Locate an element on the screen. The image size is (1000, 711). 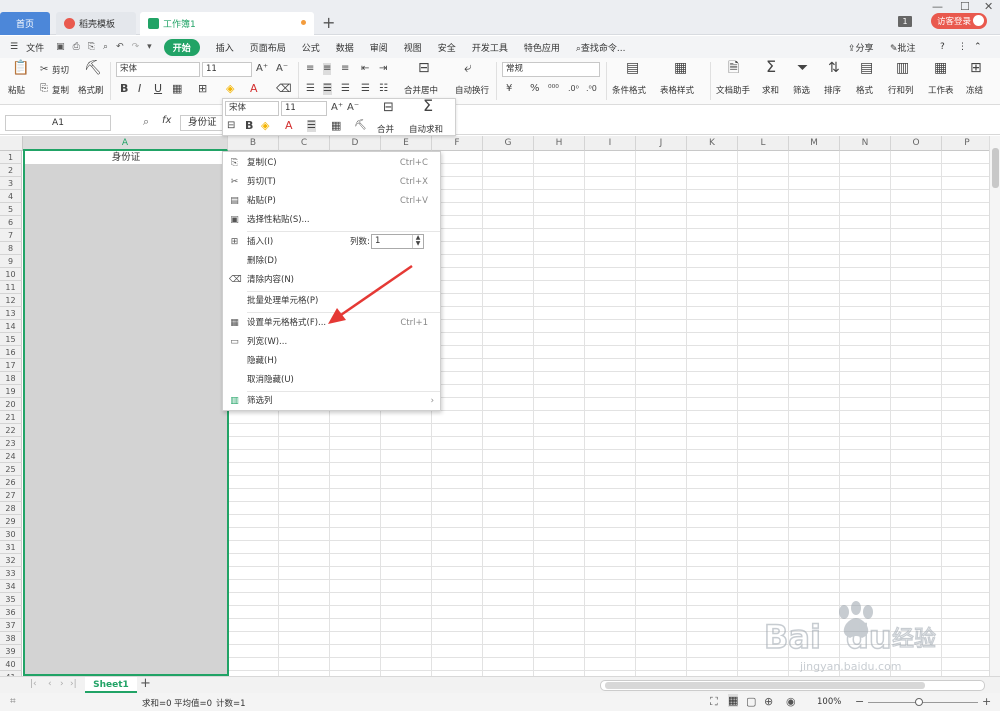
font-size-select: 11 is located at coordinates (227, 69).